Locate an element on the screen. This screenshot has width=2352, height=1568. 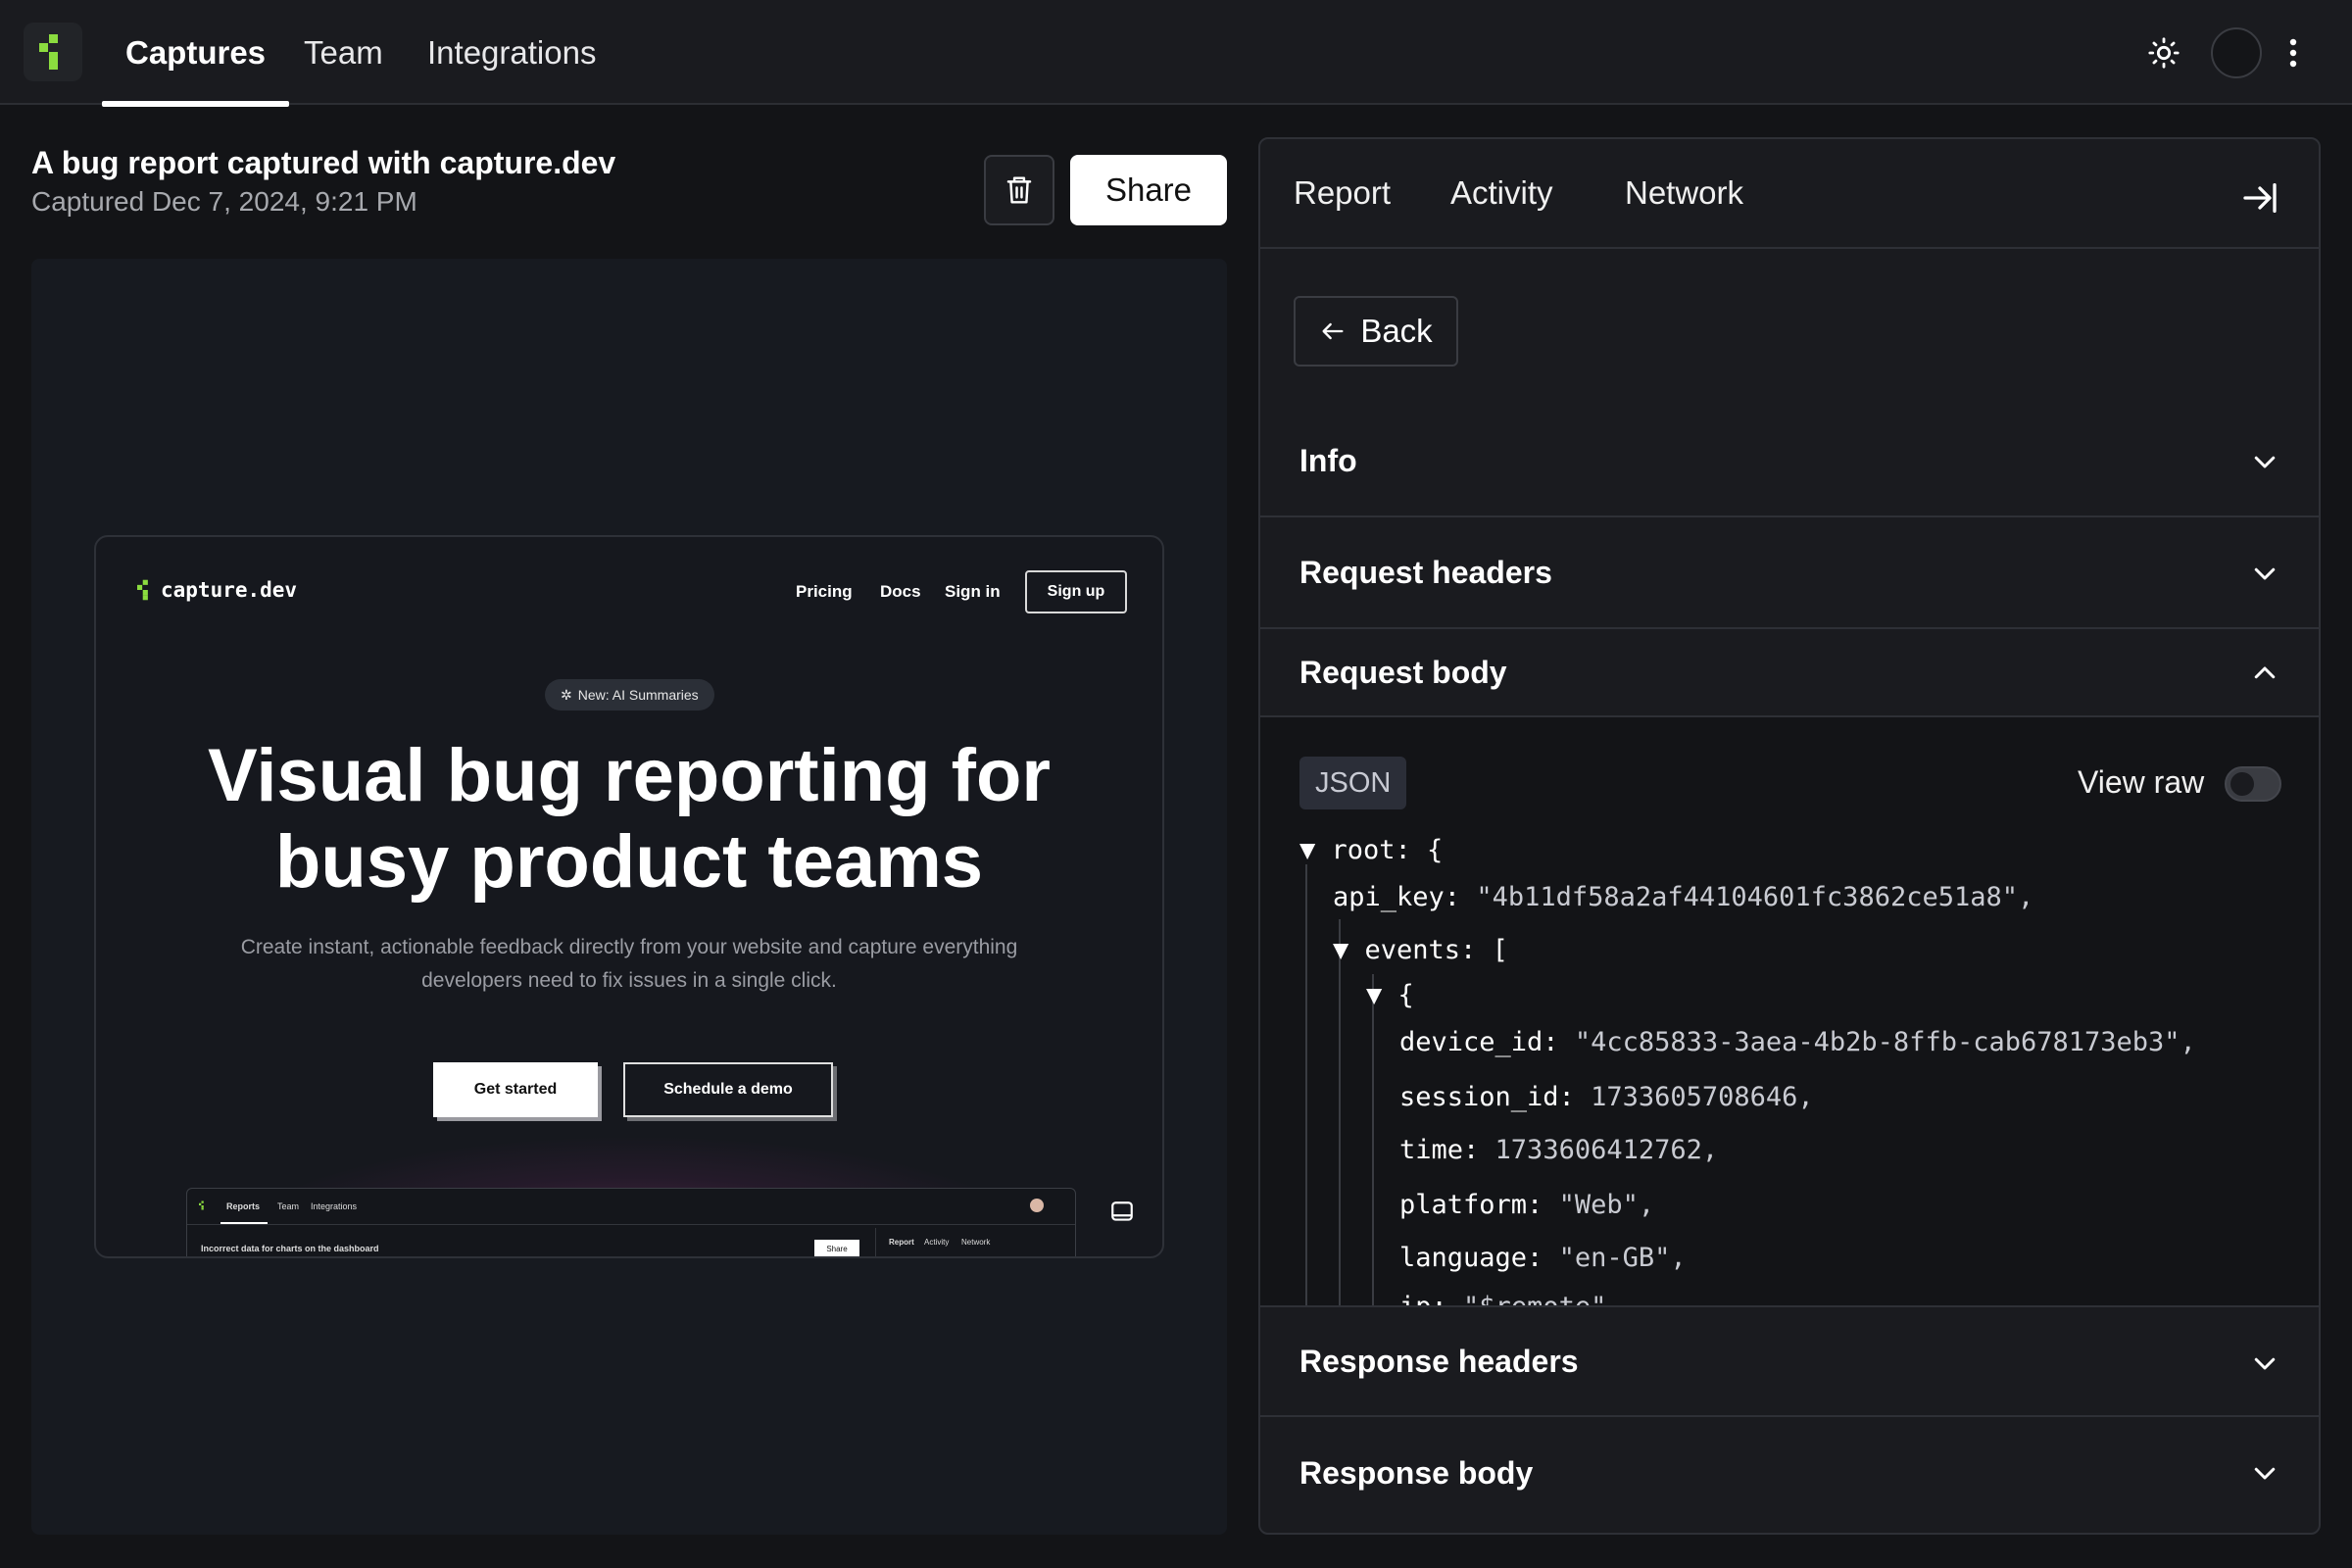
theme-toggle-button is located at coordinates (2163, 52).